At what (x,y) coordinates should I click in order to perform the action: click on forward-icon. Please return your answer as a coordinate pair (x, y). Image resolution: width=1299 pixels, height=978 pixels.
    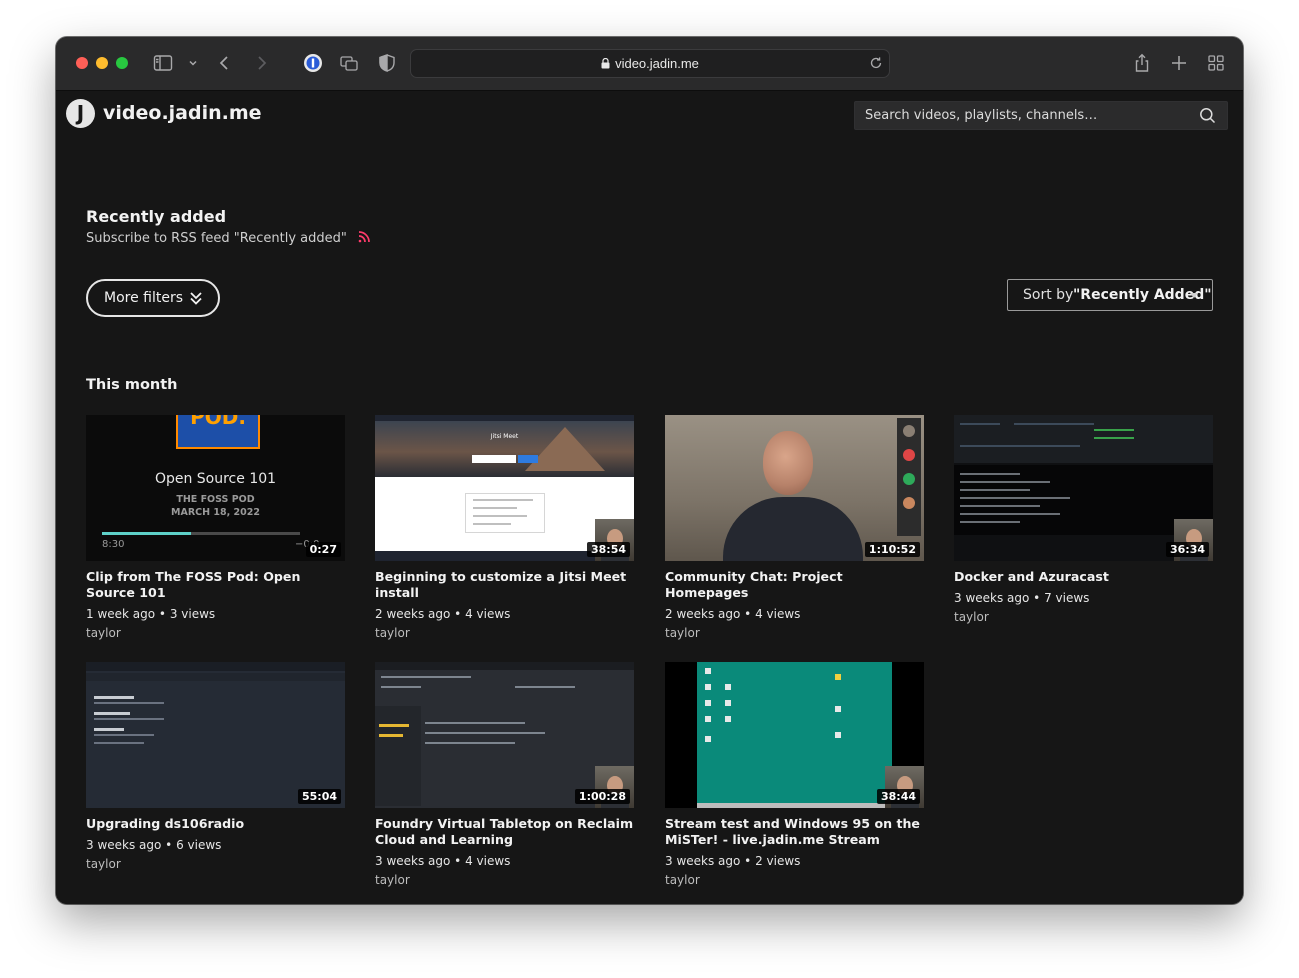
    Looking at the image, I should click on (261, 63).